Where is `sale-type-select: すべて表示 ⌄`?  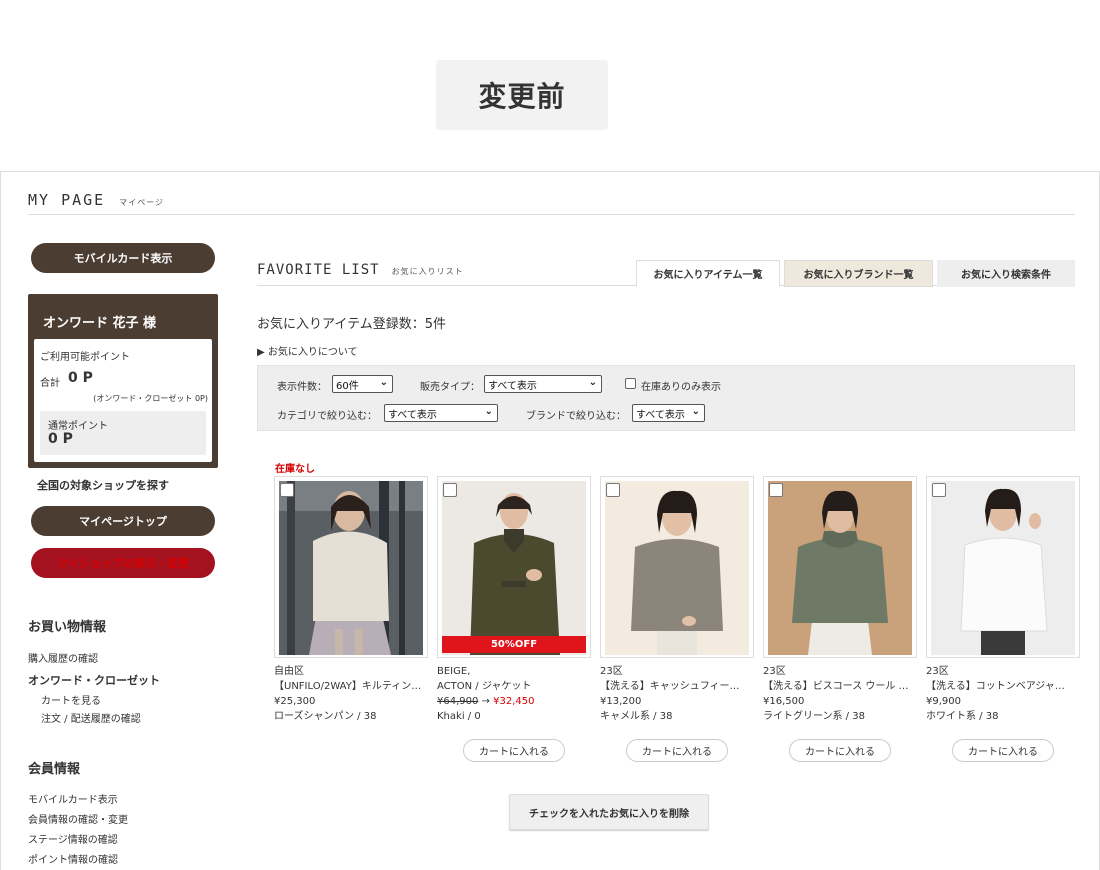
sale-type-select: すべて表示 ⌄ is located at coordinates (543, 384).